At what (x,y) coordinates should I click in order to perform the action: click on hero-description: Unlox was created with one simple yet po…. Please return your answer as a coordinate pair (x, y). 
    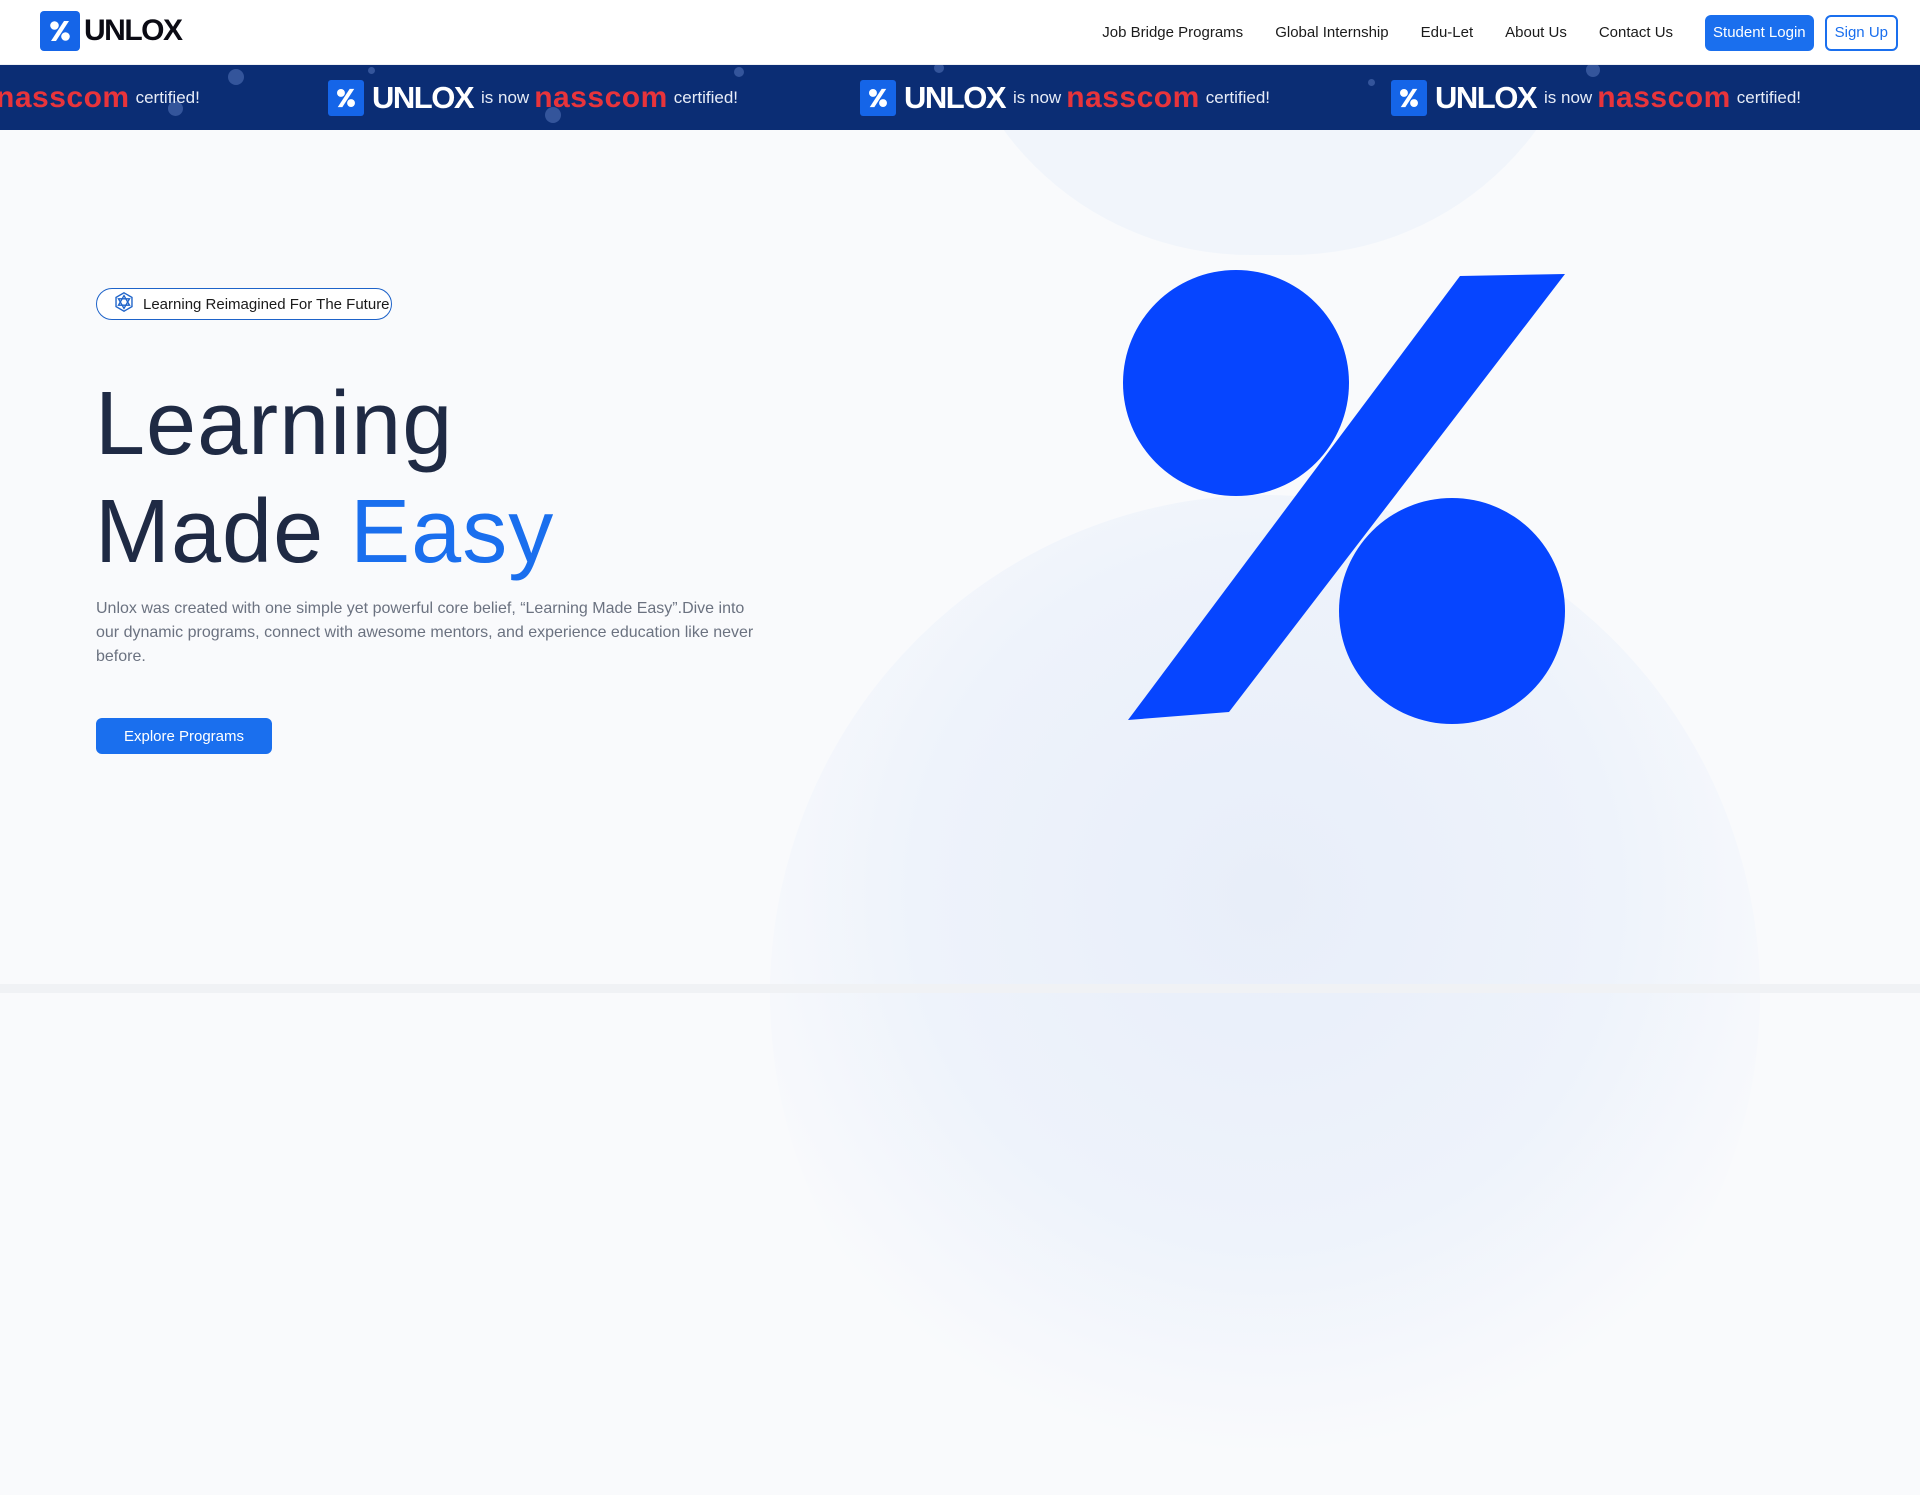
    Looking at the image, I should click on (425, 632).